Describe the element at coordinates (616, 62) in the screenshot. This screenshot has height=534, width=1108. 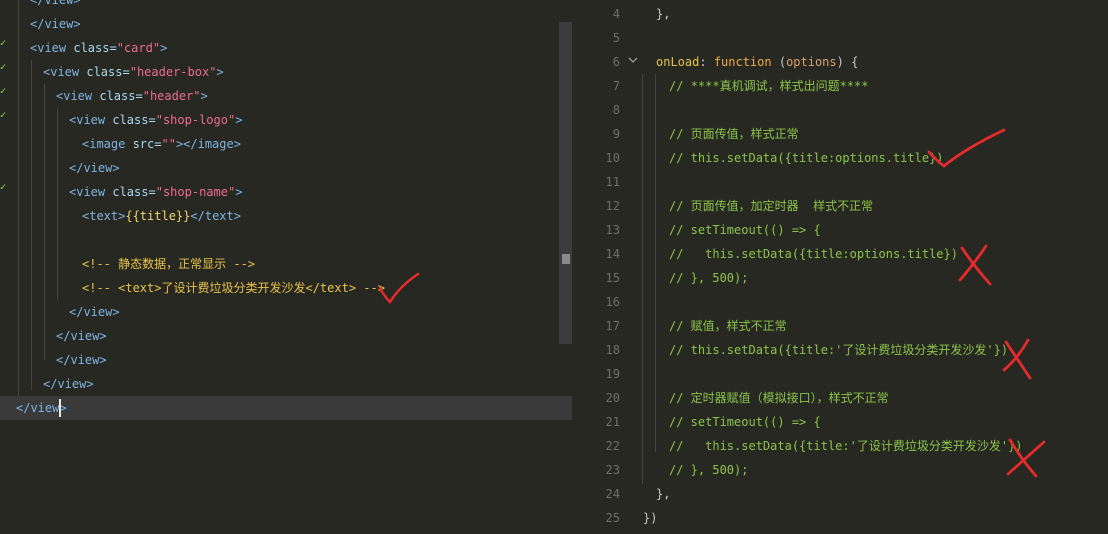
I see `line-number: 6` at that location.